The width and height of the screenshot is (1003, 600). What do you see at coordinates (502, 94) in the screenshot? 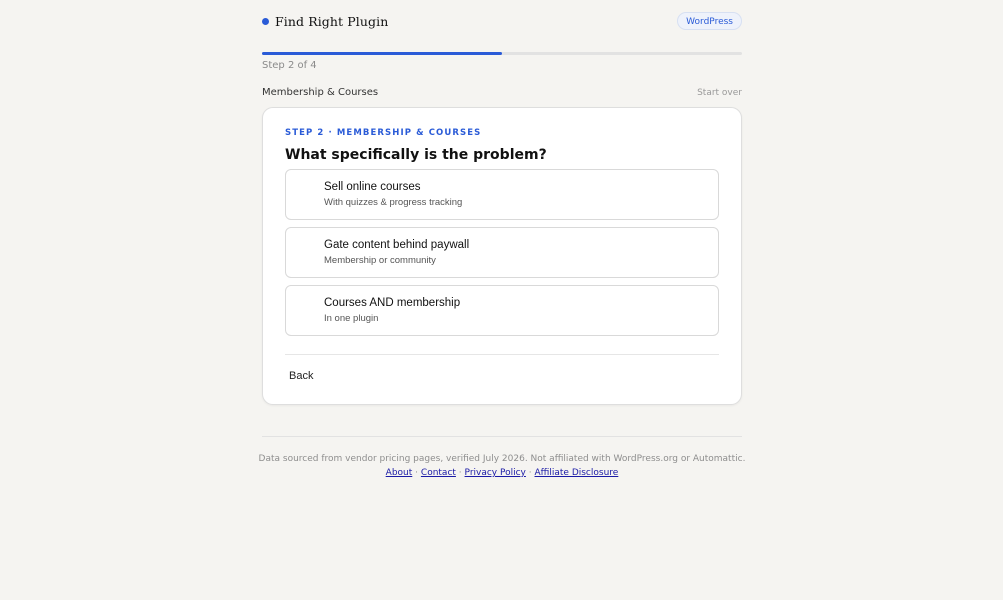
I see `section-row: Membership & Courses Start over` at bounding box center [502, 94].